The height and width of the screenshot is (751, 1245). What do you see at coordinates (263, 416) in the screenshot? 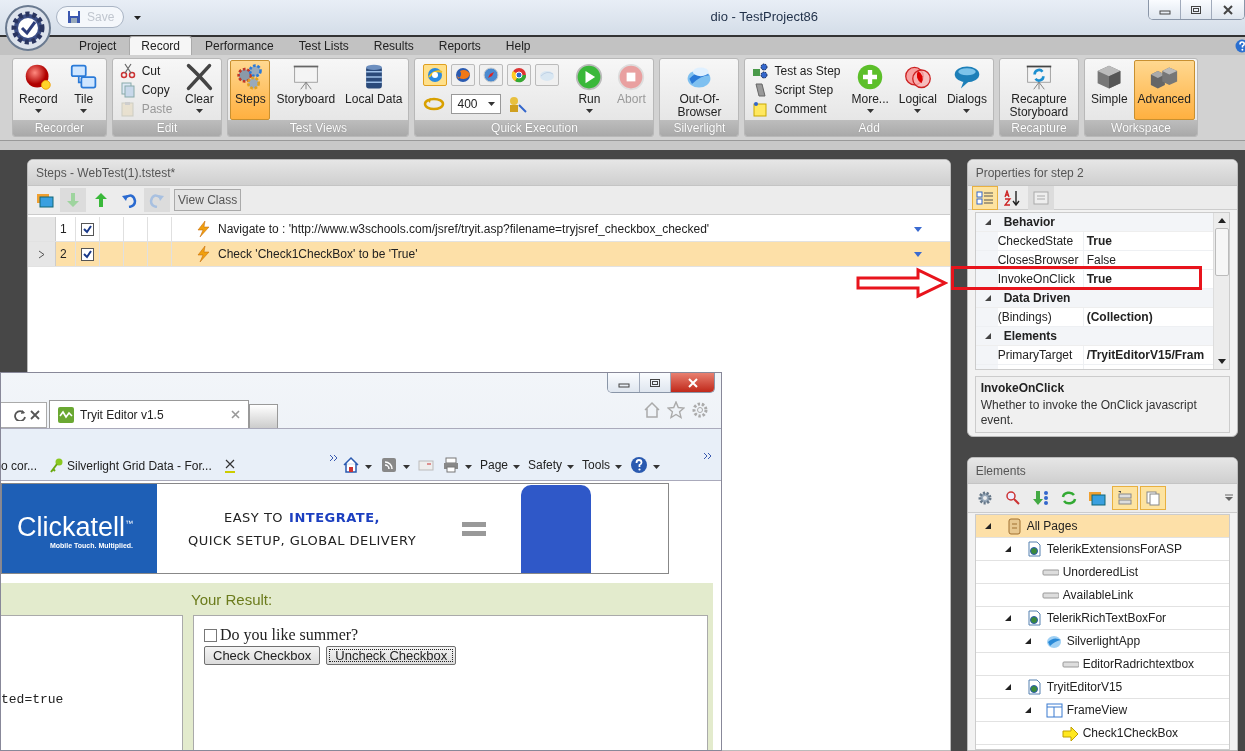
I see `new-tab-button` at bounding box center [263, 416].